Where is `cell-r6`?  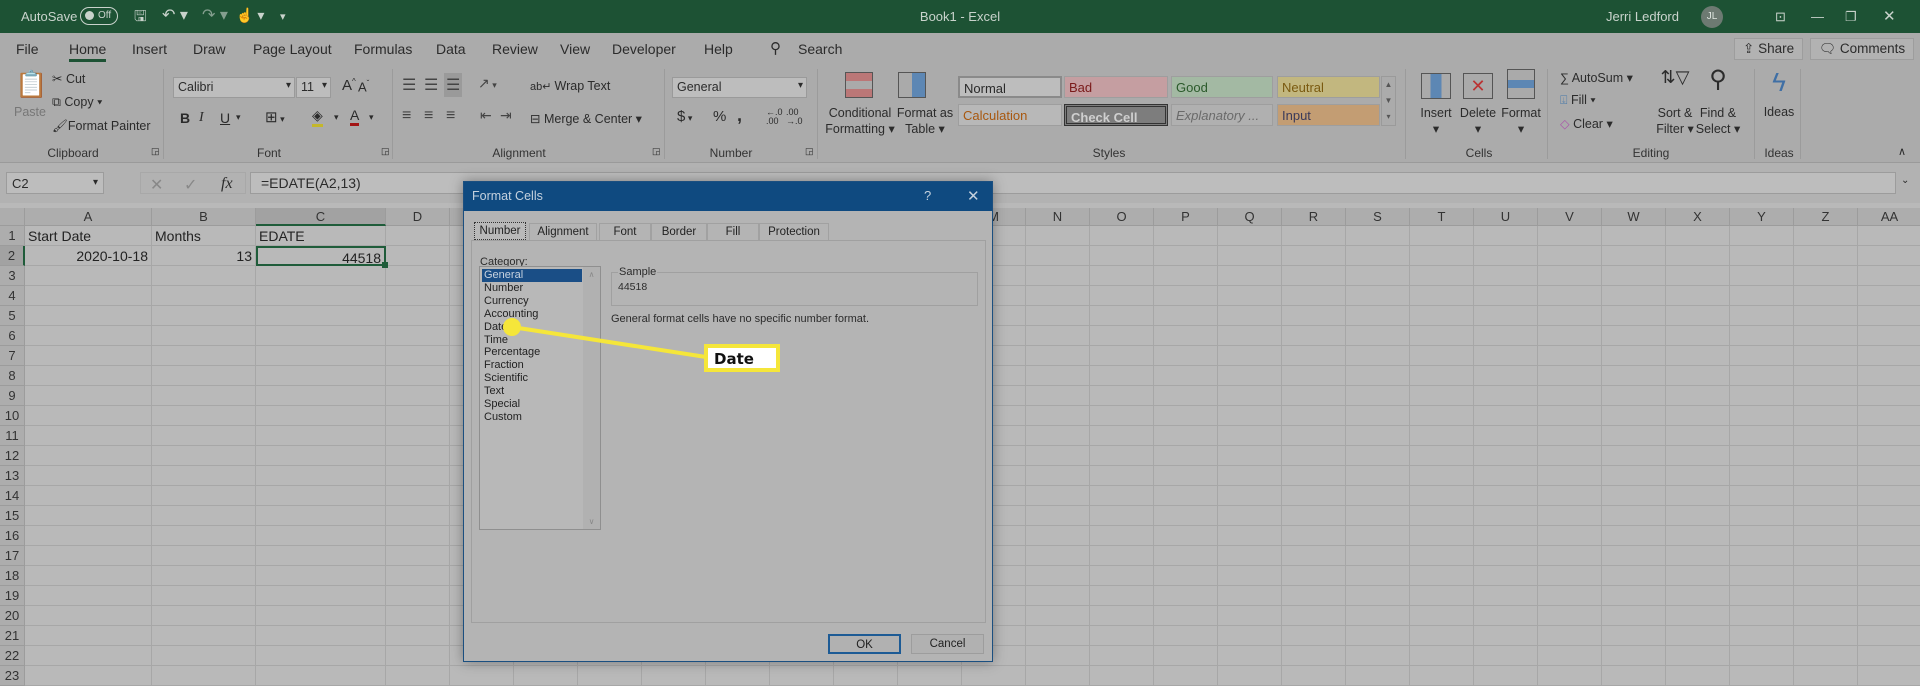
cell-r6 is located at coordinates (1314, 336).